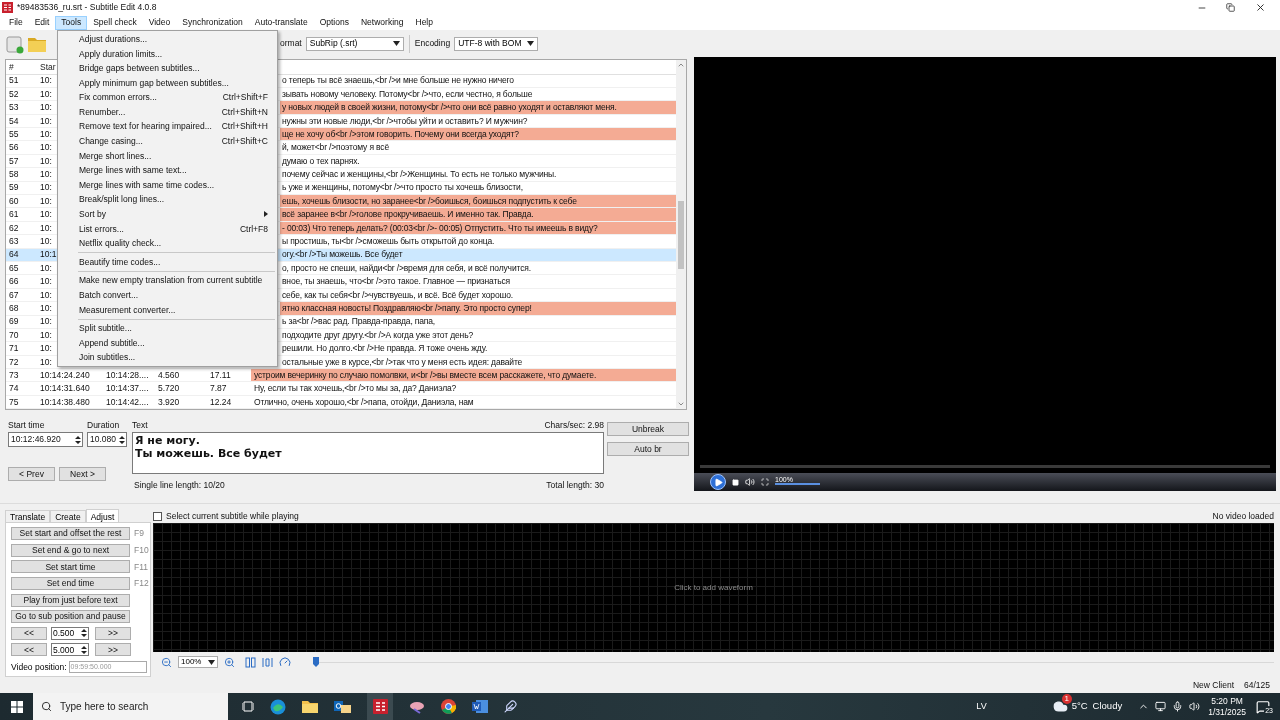 The height and width of the screenshot is (720, 1280). What do you see at coordinates (15, 43) in the screenshot?
I see `new-file-icon` at bounding box center [15, 43].